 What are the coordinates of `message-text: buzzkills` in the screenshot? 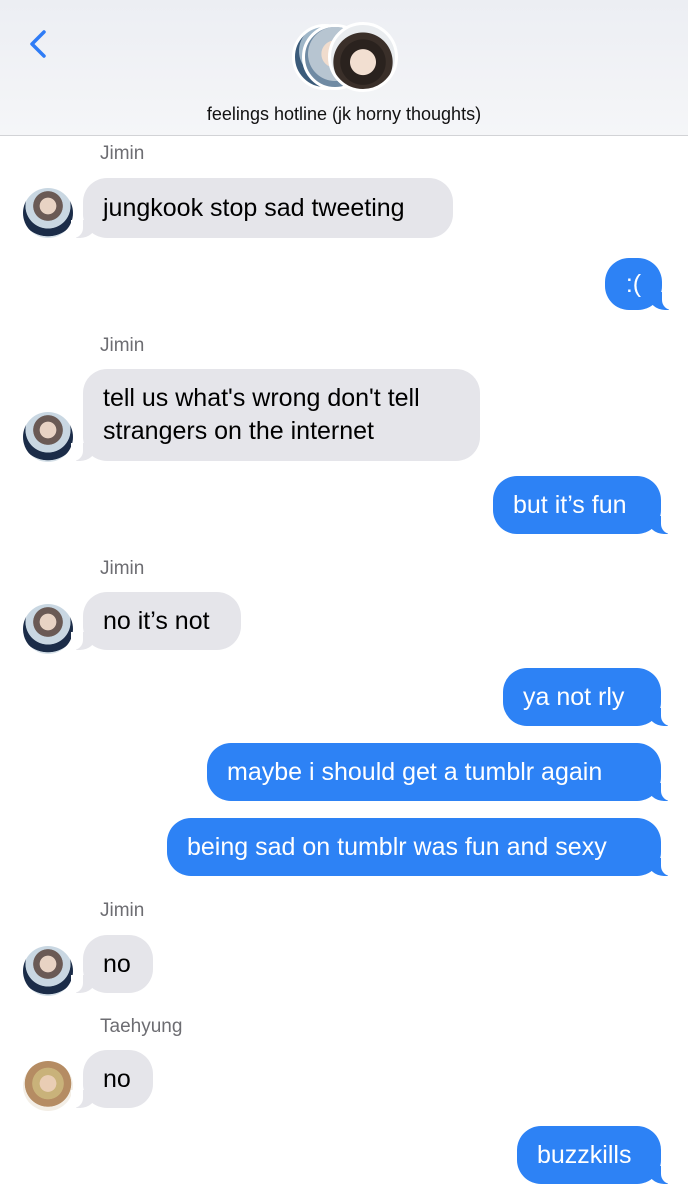 It's located at (584, 1154).